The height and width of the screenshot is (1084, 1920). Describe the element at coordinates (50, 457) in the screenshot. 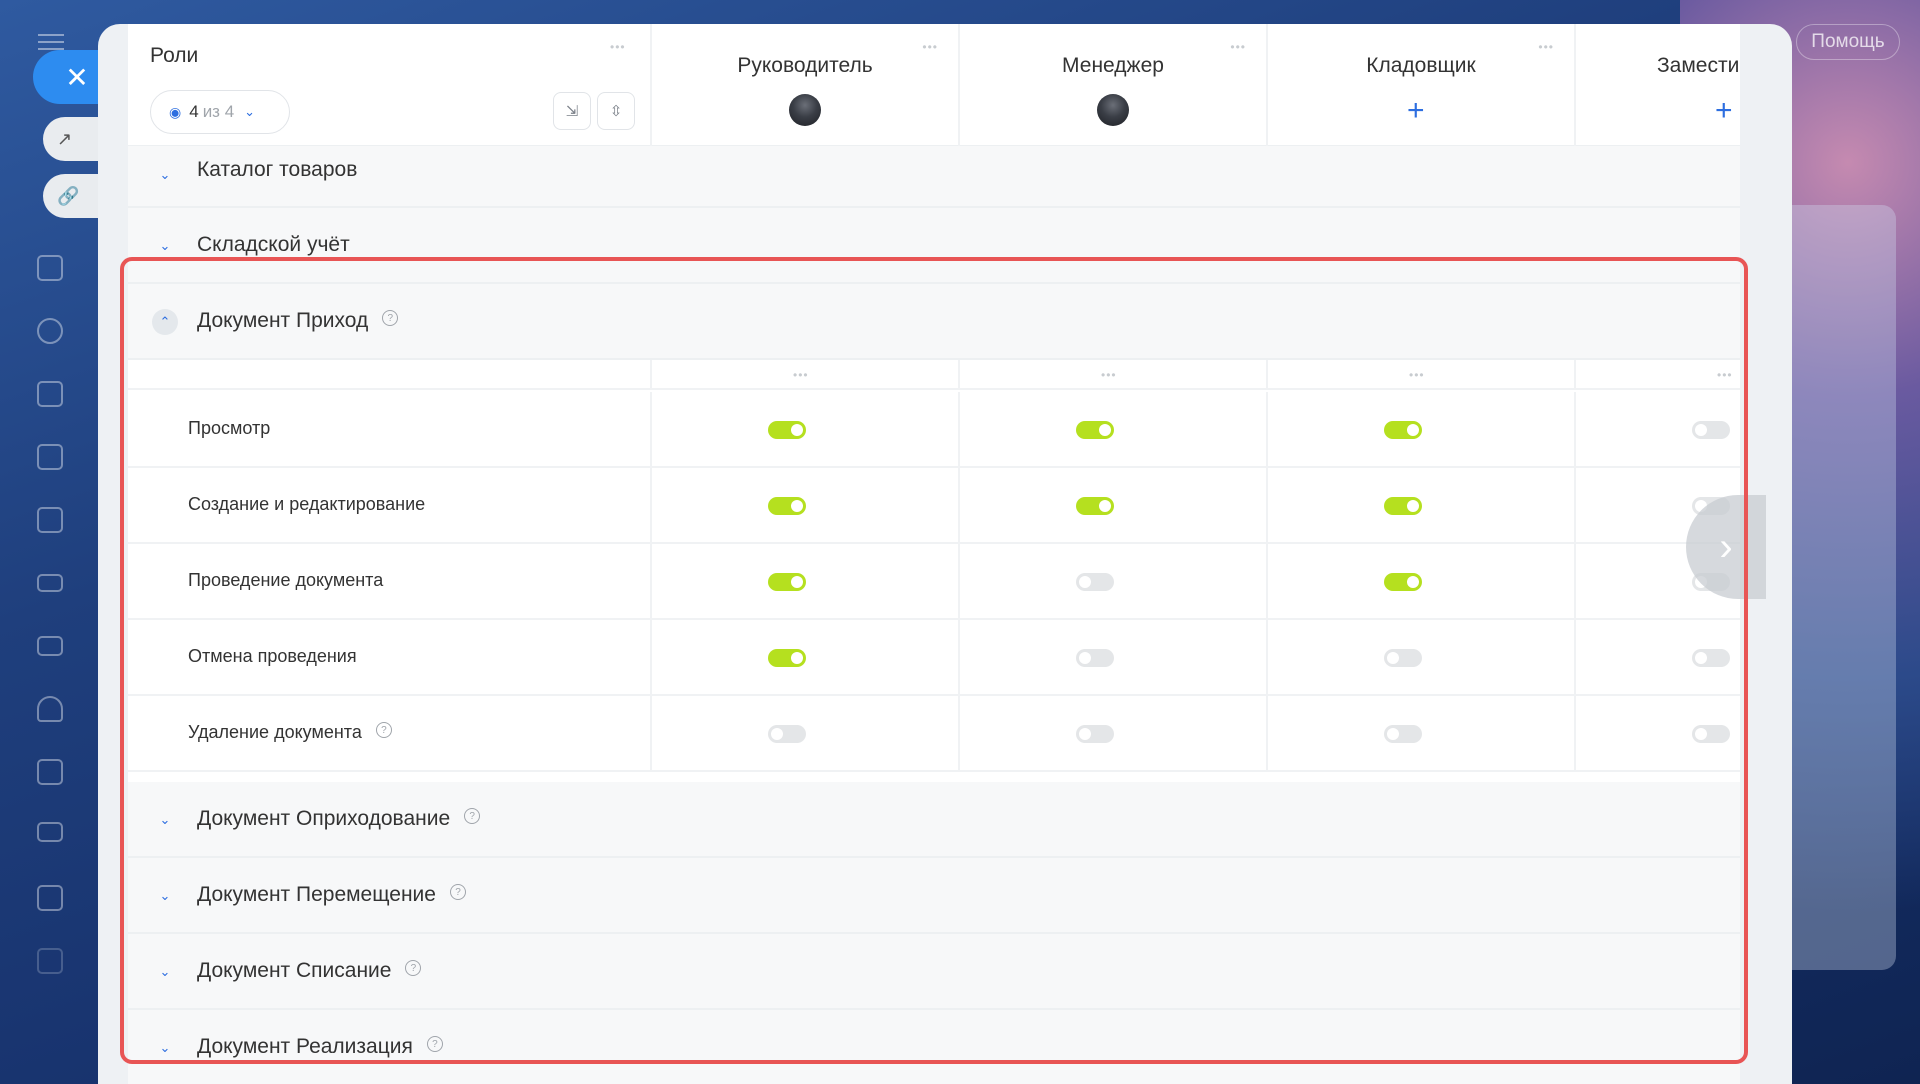

I see `document-icon` at that location.